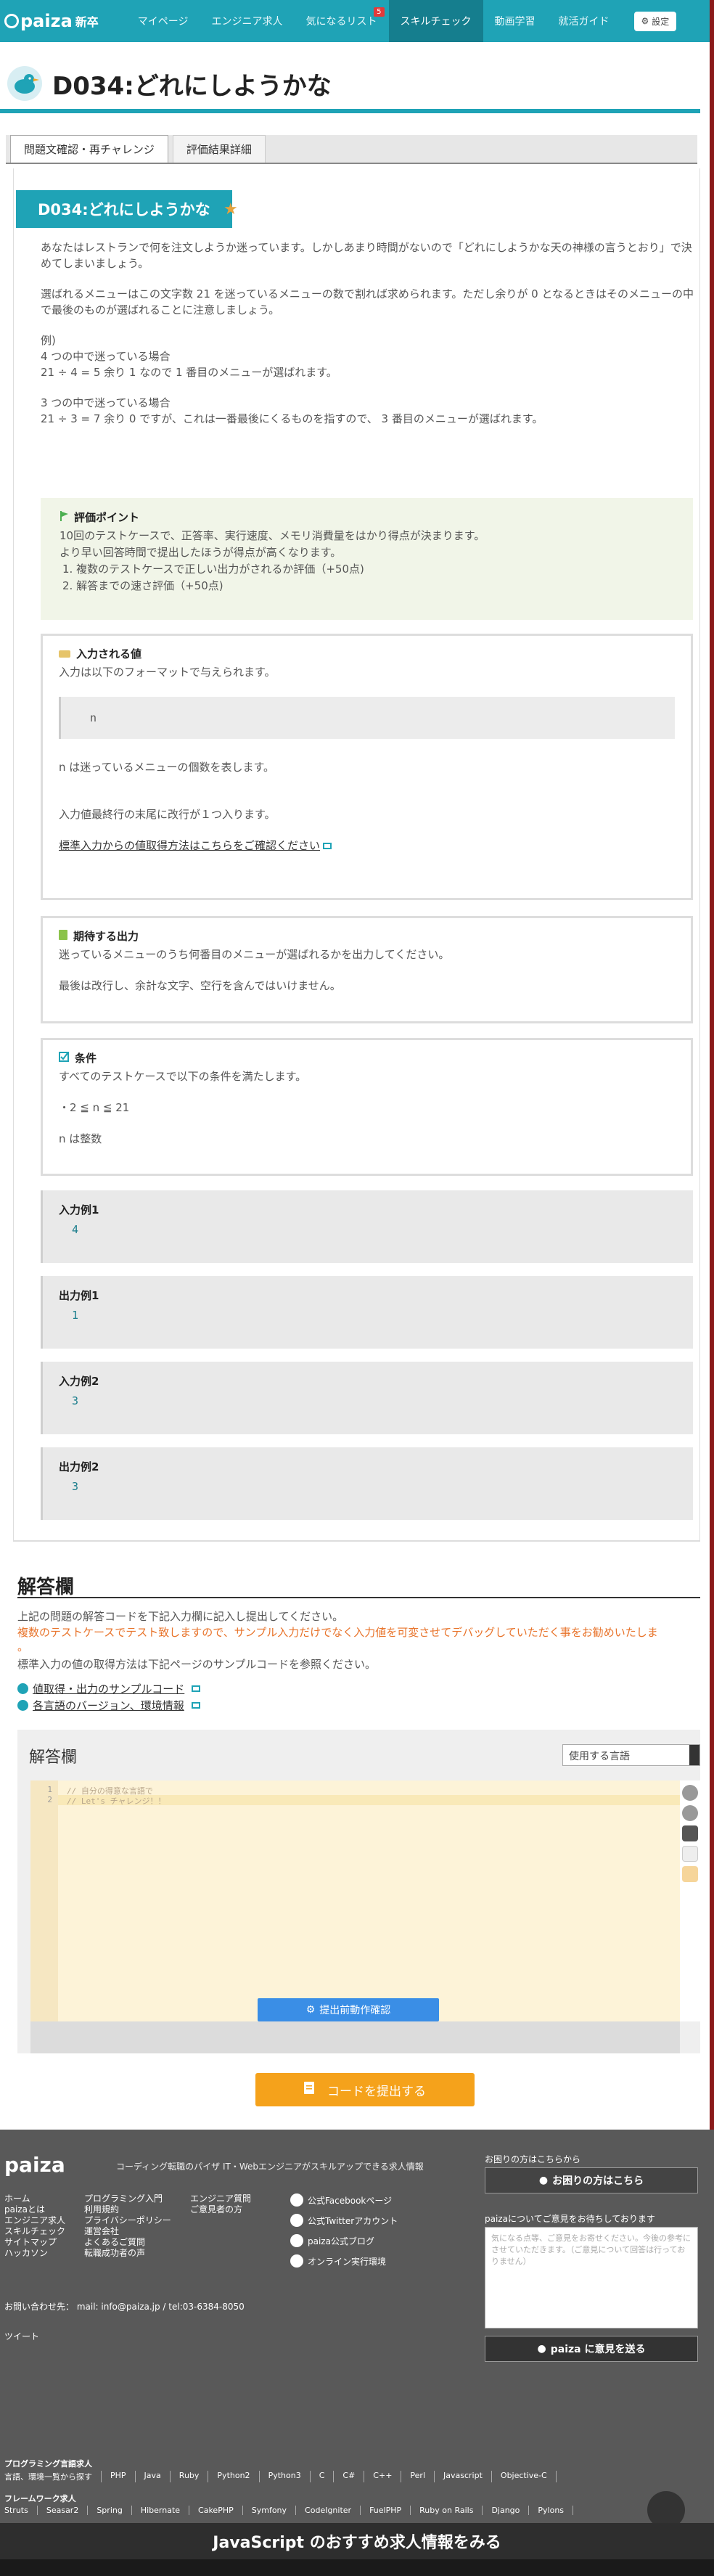 Image resolution: width=714 pixels, height=2576 pixels. Describe the element at coordinates (323, 2476) in the screenshot. I see `prog-link: C` at that location.